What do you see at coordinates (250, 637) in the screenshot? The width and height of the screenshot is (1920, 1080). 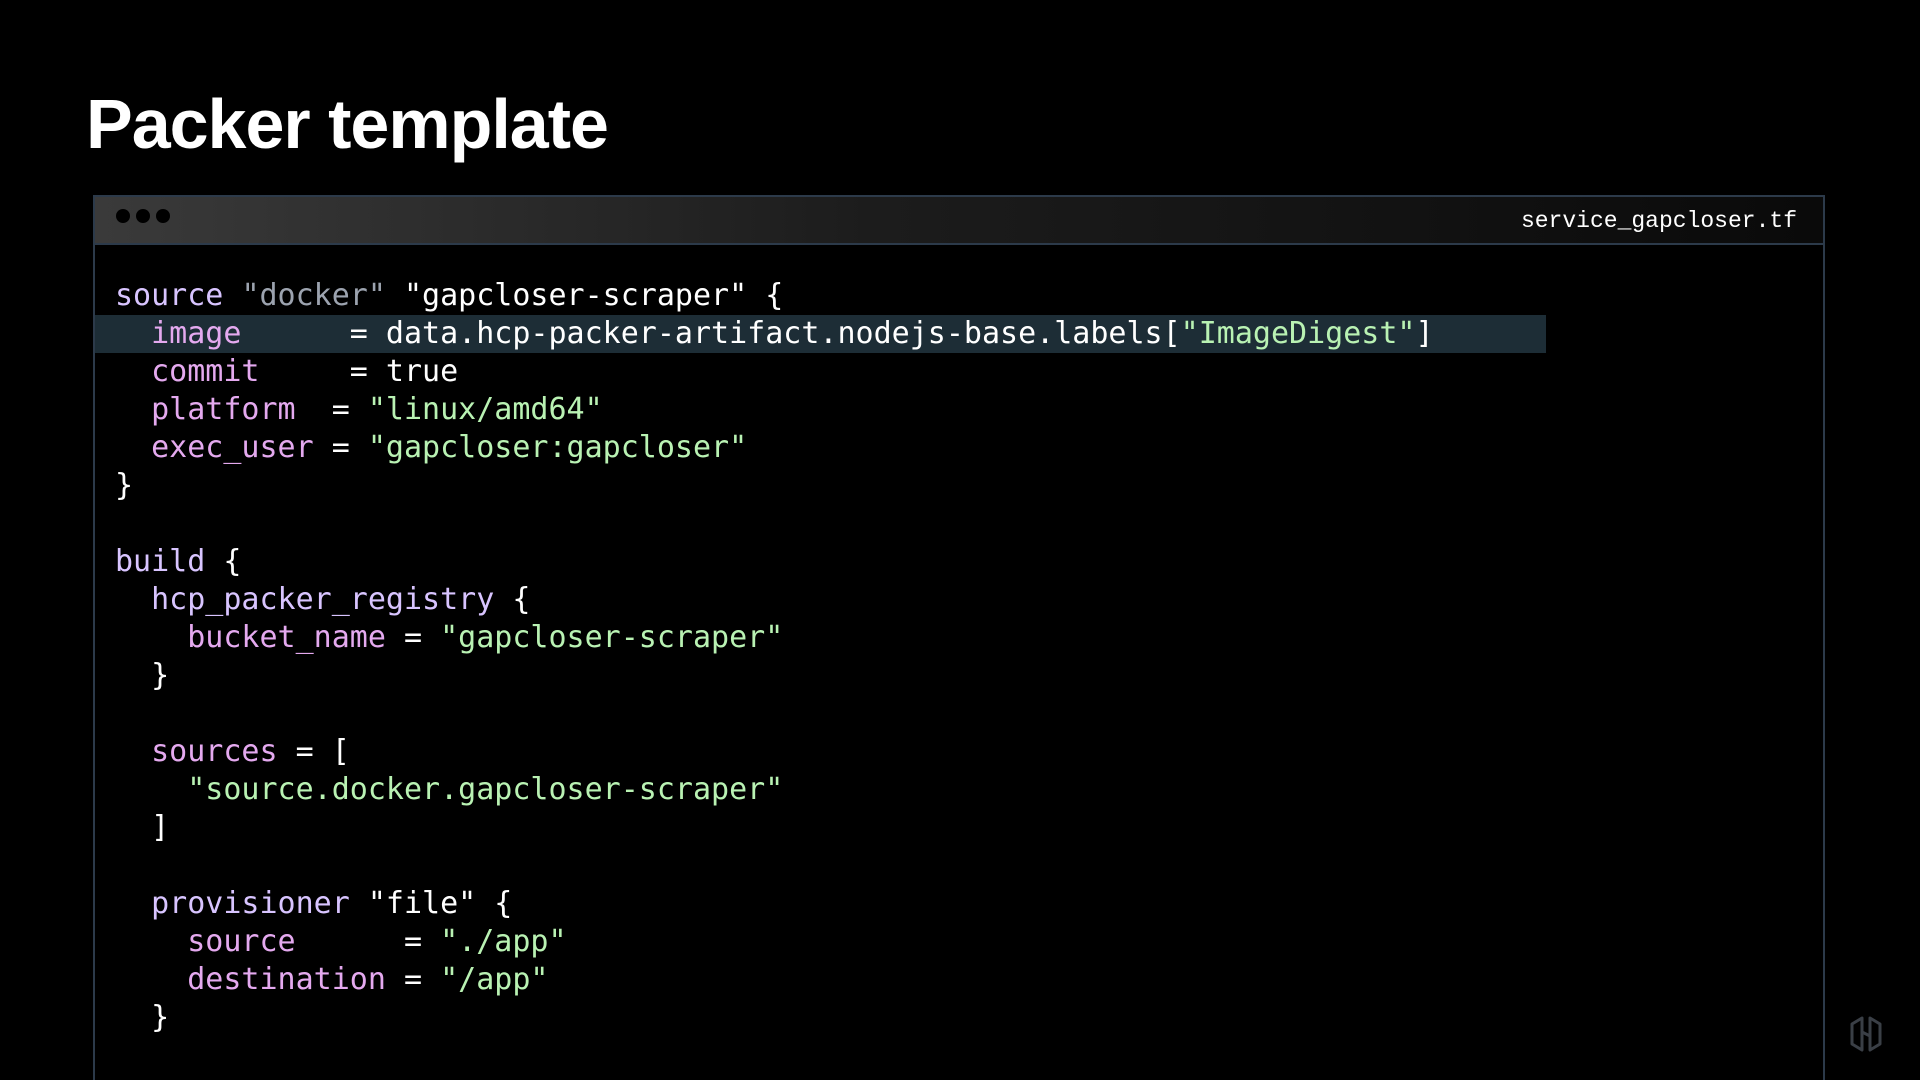 I see `code-token: bucket_name` at bounding box center [250, 637].